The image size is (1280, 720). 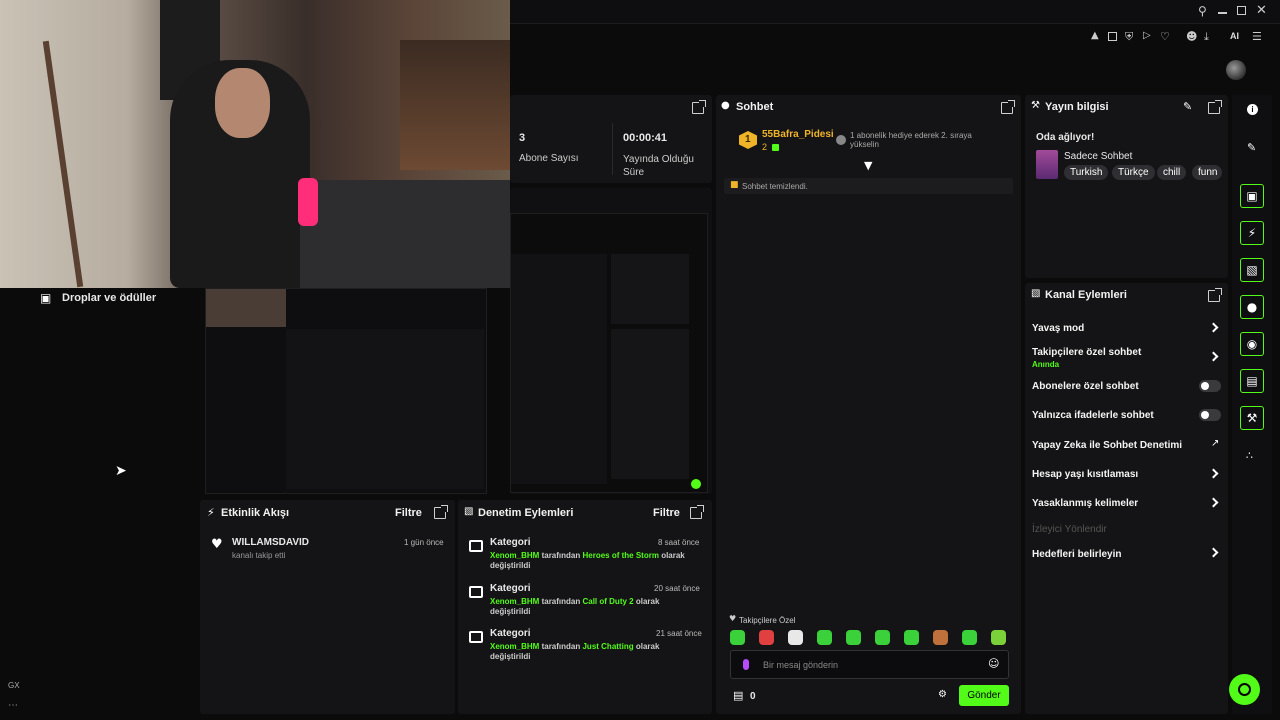 What do you see at coordinates (993, 663) in the screenshot?
I see `emoji-icon: ☺` at bounding box center [993, 663].